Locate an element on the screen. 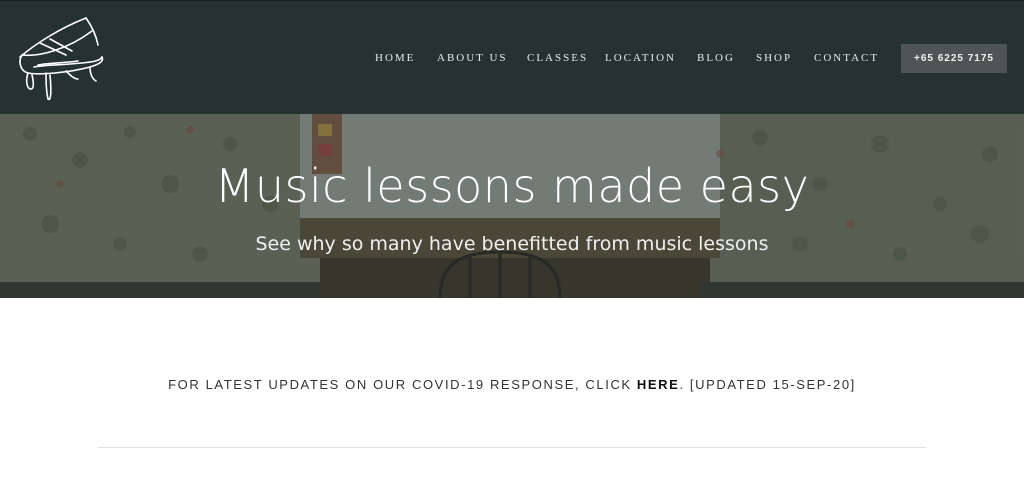  hero-title: Music lessons made easy is located at coordinates (512, 186).